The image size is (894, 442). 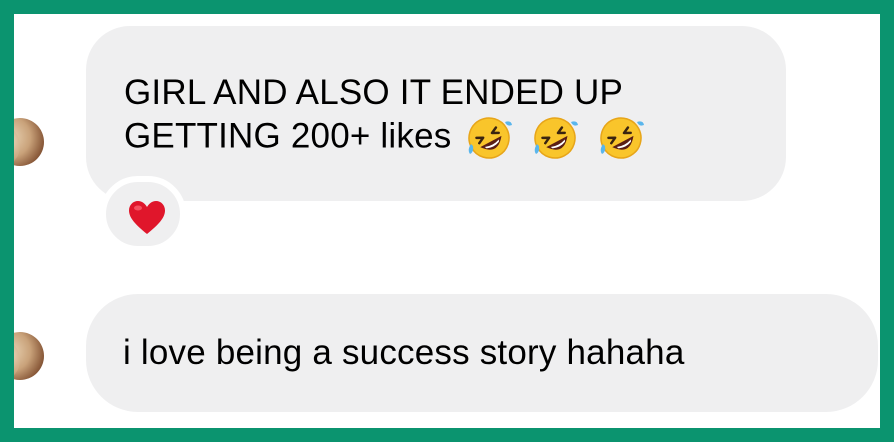 What do you see at coordinates (147, 217) in the screenshot?
I see `heart-icon` at bounding box center [147, 217].